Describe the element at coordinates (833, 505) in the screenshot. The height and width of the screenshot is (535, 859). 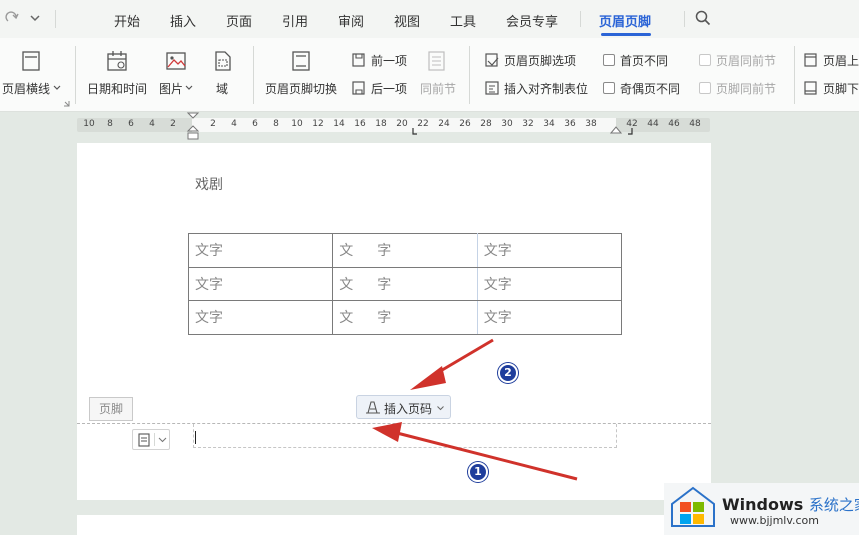
I see `watermark-site-name: 系统之家` at that location.